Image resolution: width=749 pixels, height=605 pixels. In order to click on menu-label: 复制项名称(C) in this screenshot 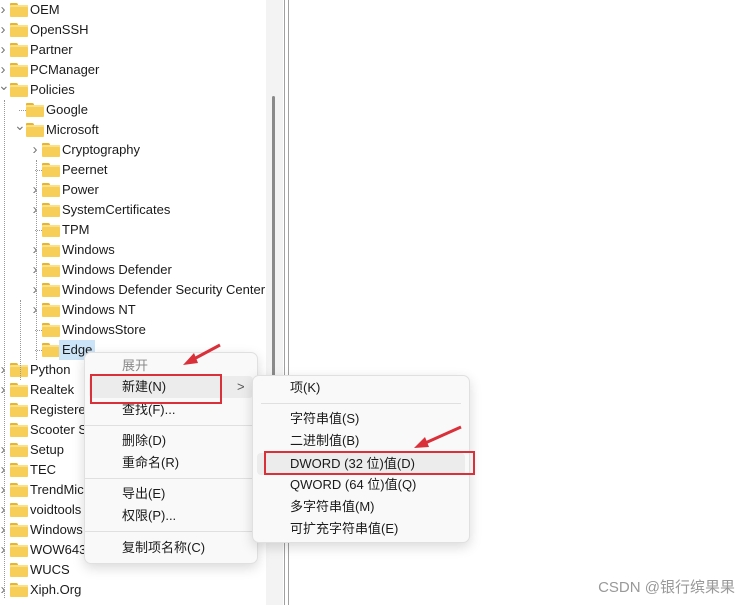, I will do `click(164, 547)`.